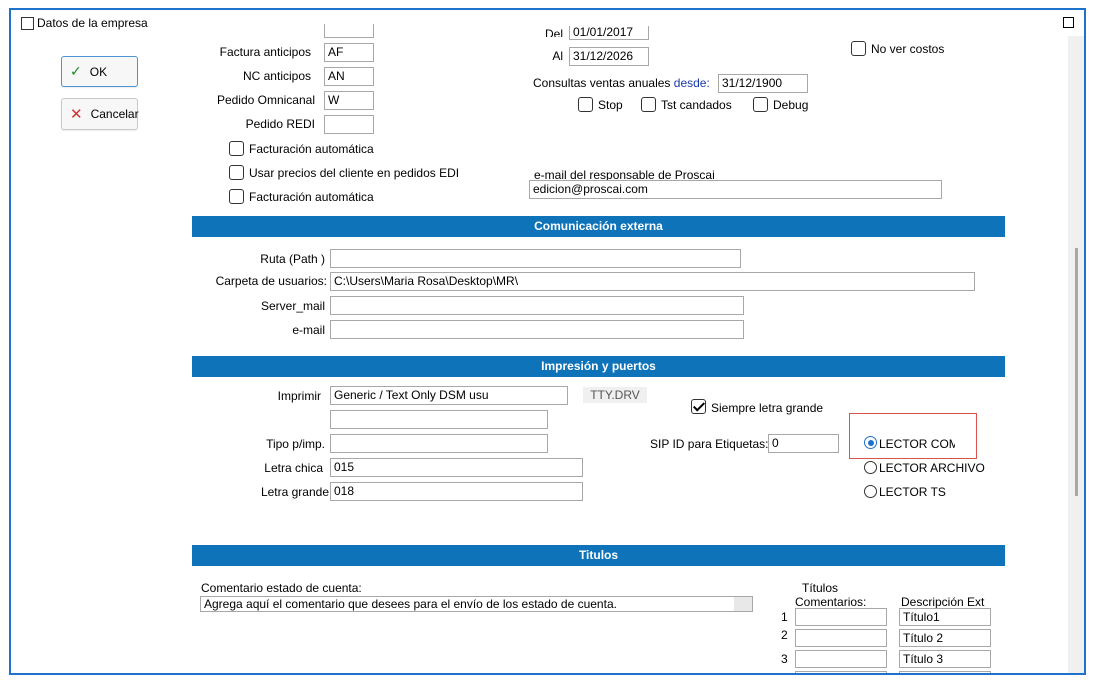 Image resolution: width=1101 pixels, height=688 pixels. What do you see at coordinates (349, 52) in the screenshot?
I see `factura-anticipos-input: AF` at bounding box center [349, 52].